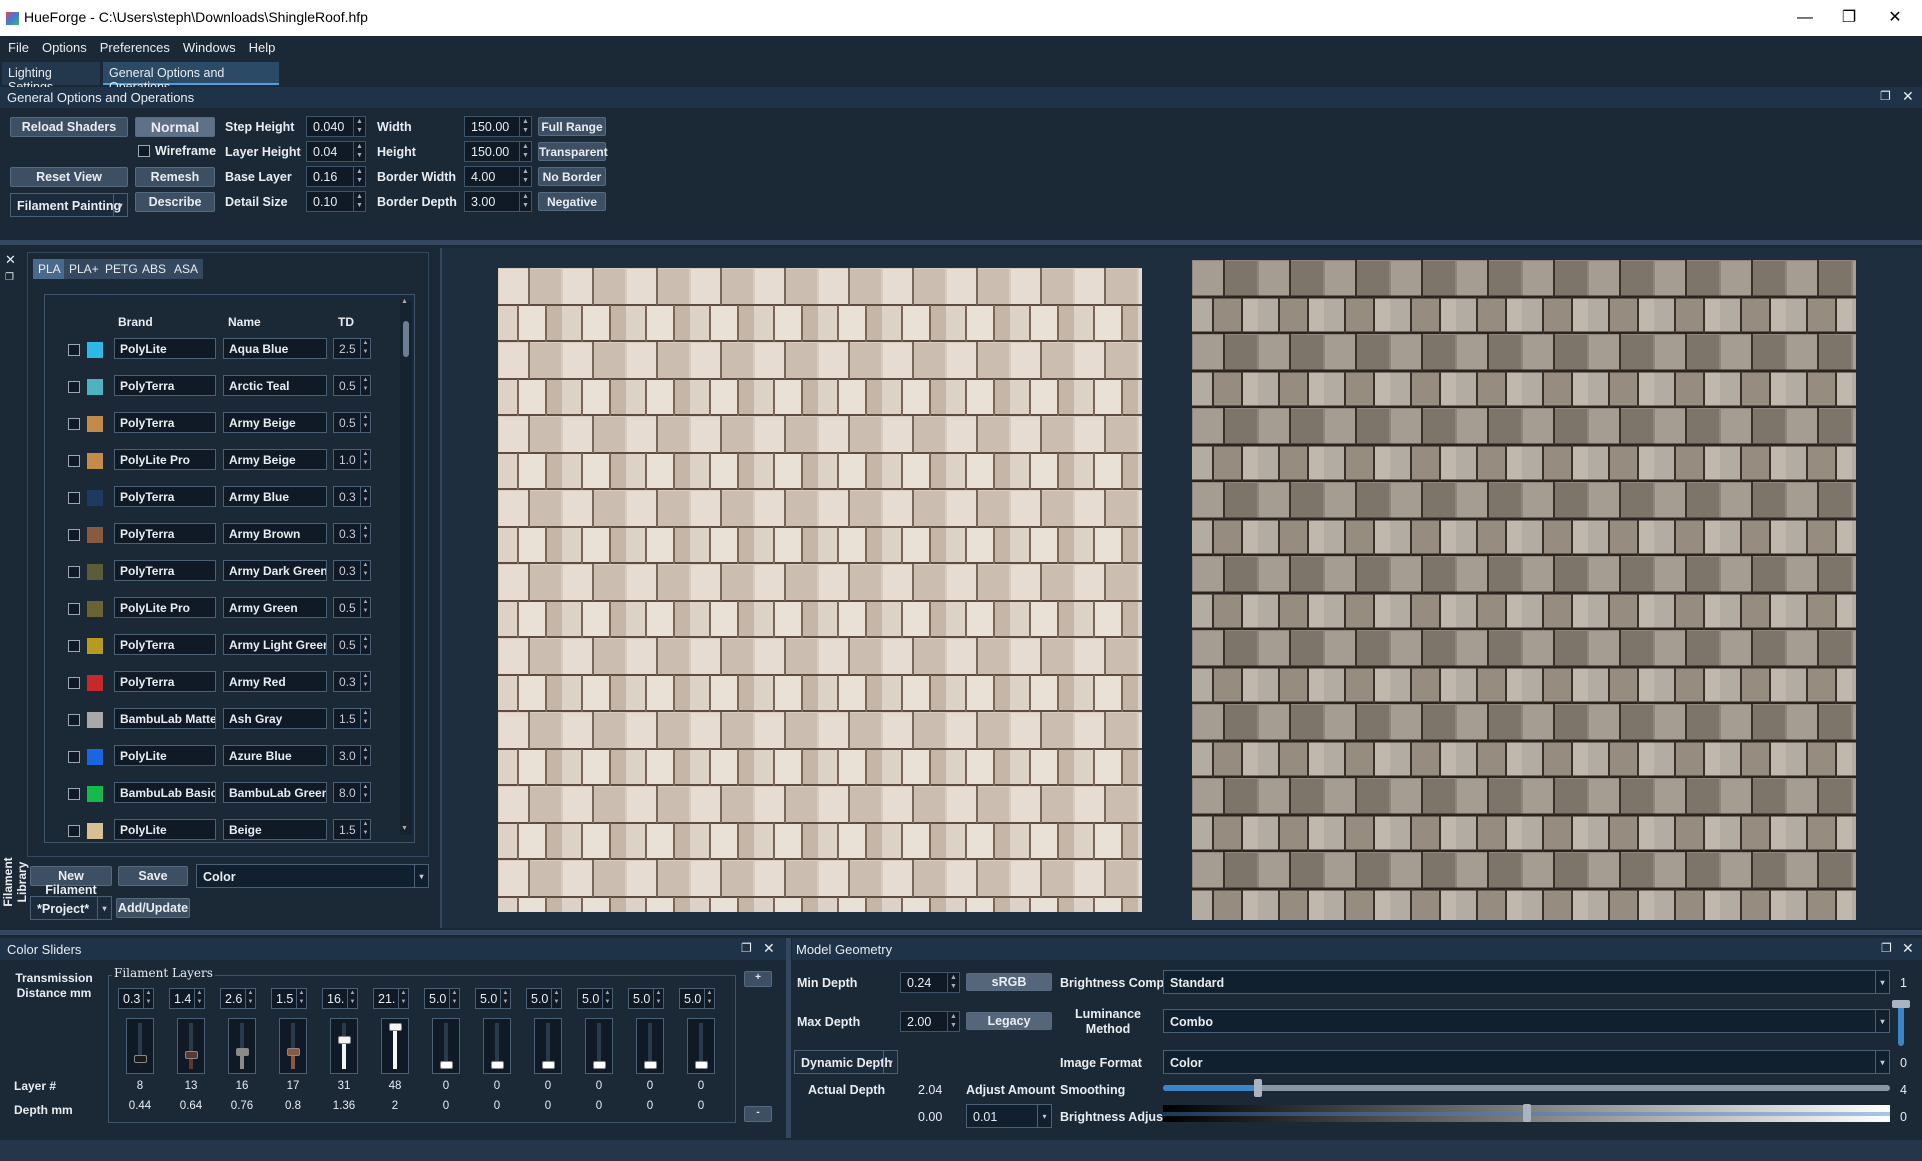  I want to click on max-depth-input: 2.00 ▲ ▼, so click(930, 1021).